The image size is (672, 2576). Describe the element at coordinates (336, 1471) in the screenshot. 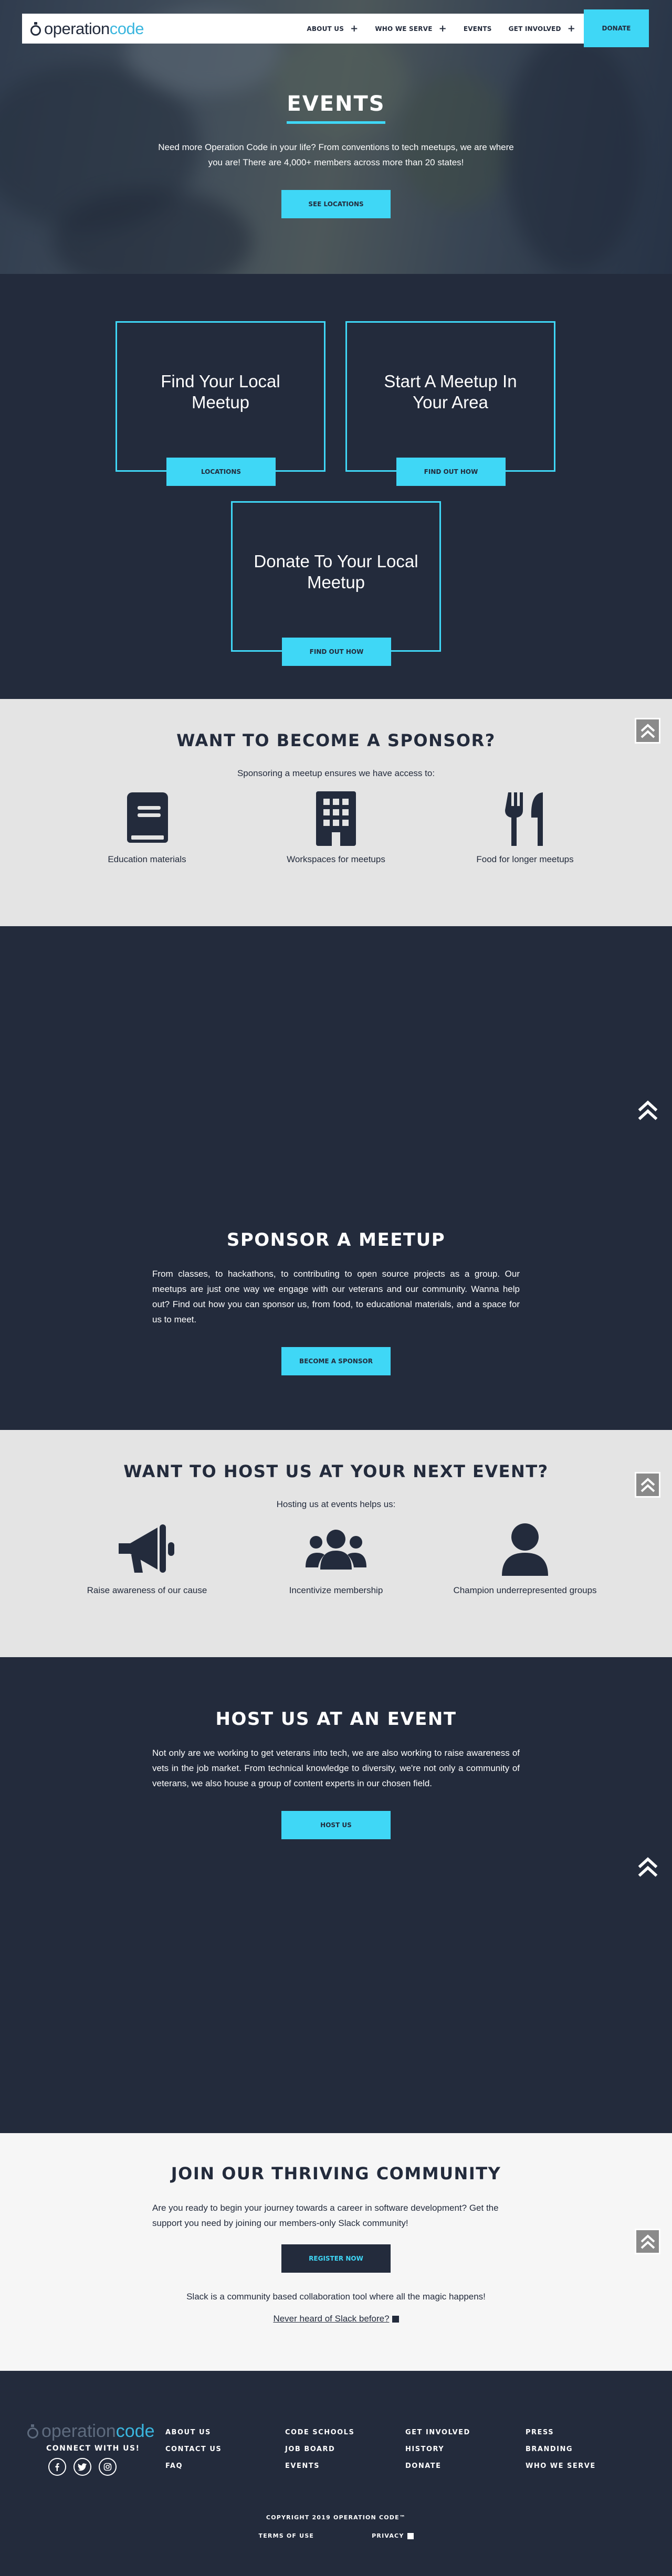

I see `section-title: WANT TO HOST US AT YOUR NEXT EVENT?` at that location.